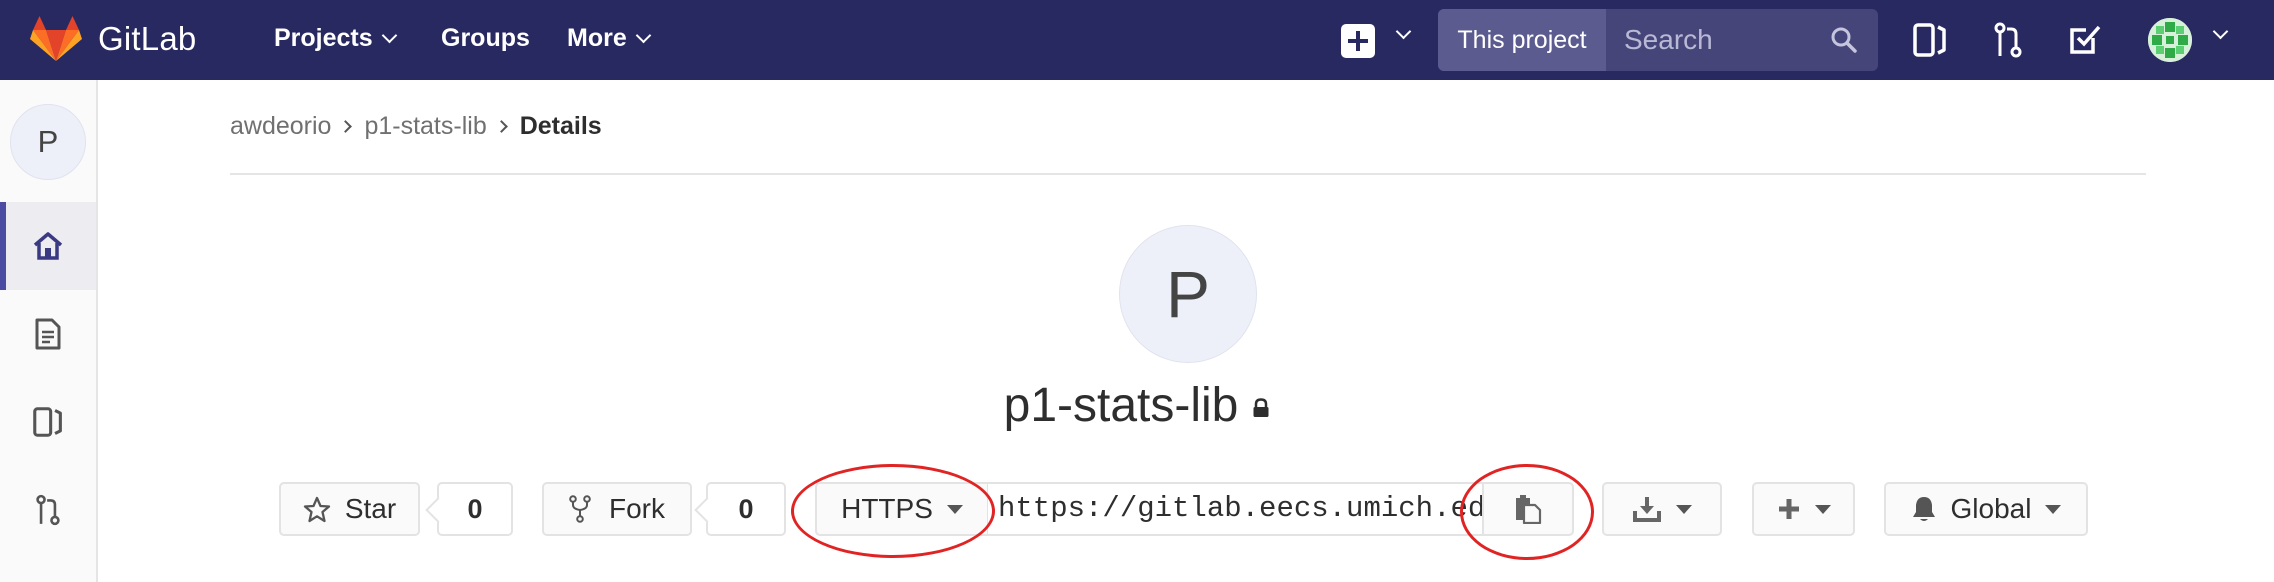 The width and height of the screenshot is (2274, 582). I want to click on fork-count: 0, so click(746, 509).